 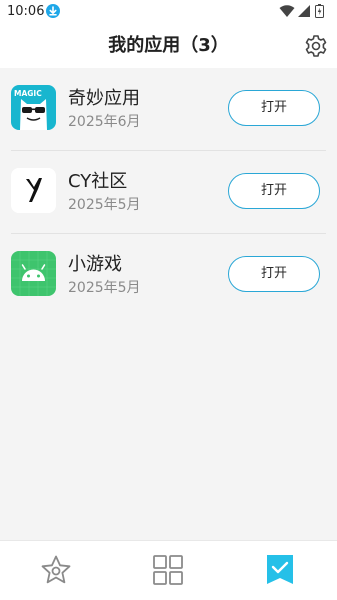 I want to click on download-icon, so click(x=53, y=11).